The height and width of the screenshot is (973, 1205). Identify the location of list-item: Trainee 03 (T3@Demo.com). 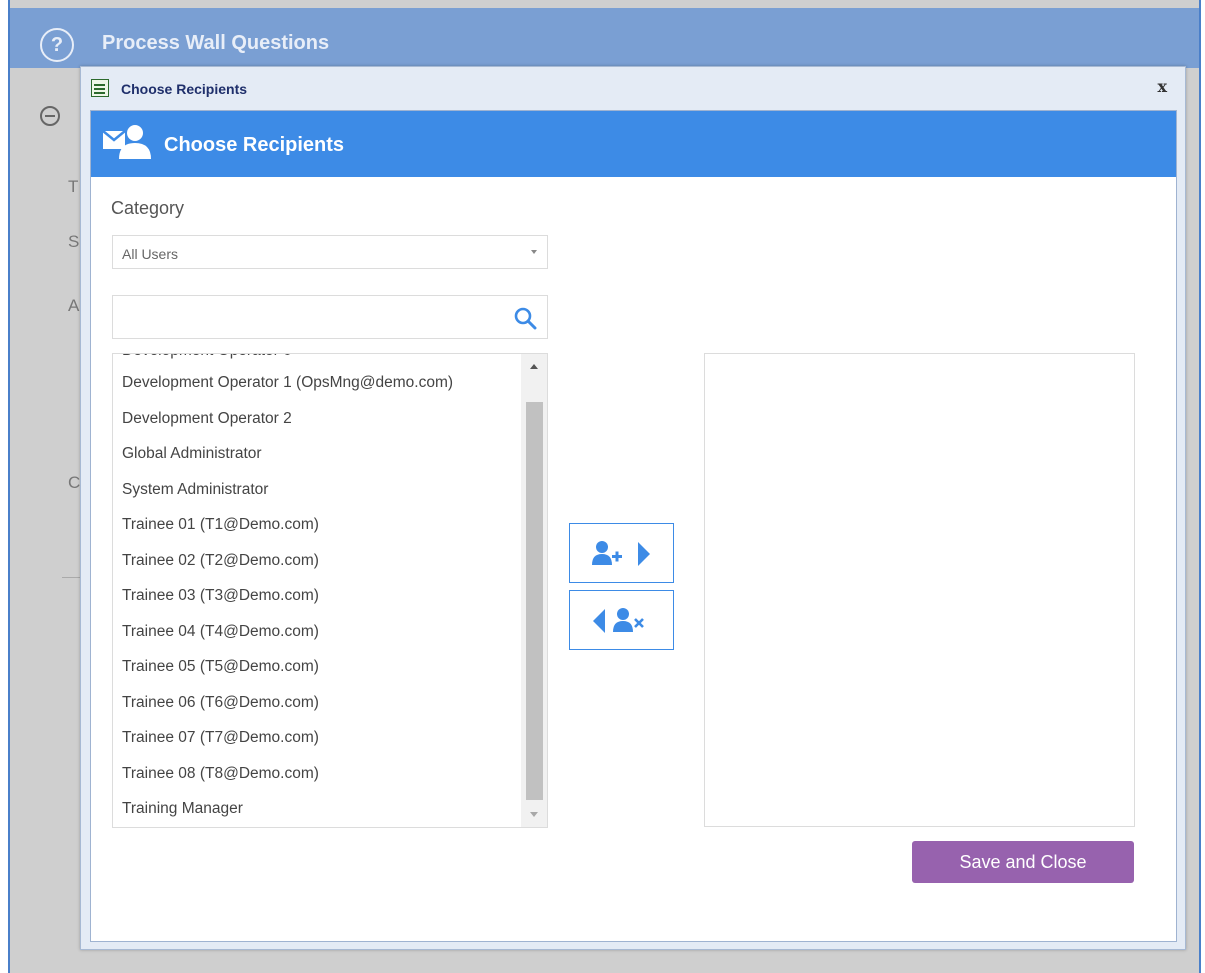
(220, 596).